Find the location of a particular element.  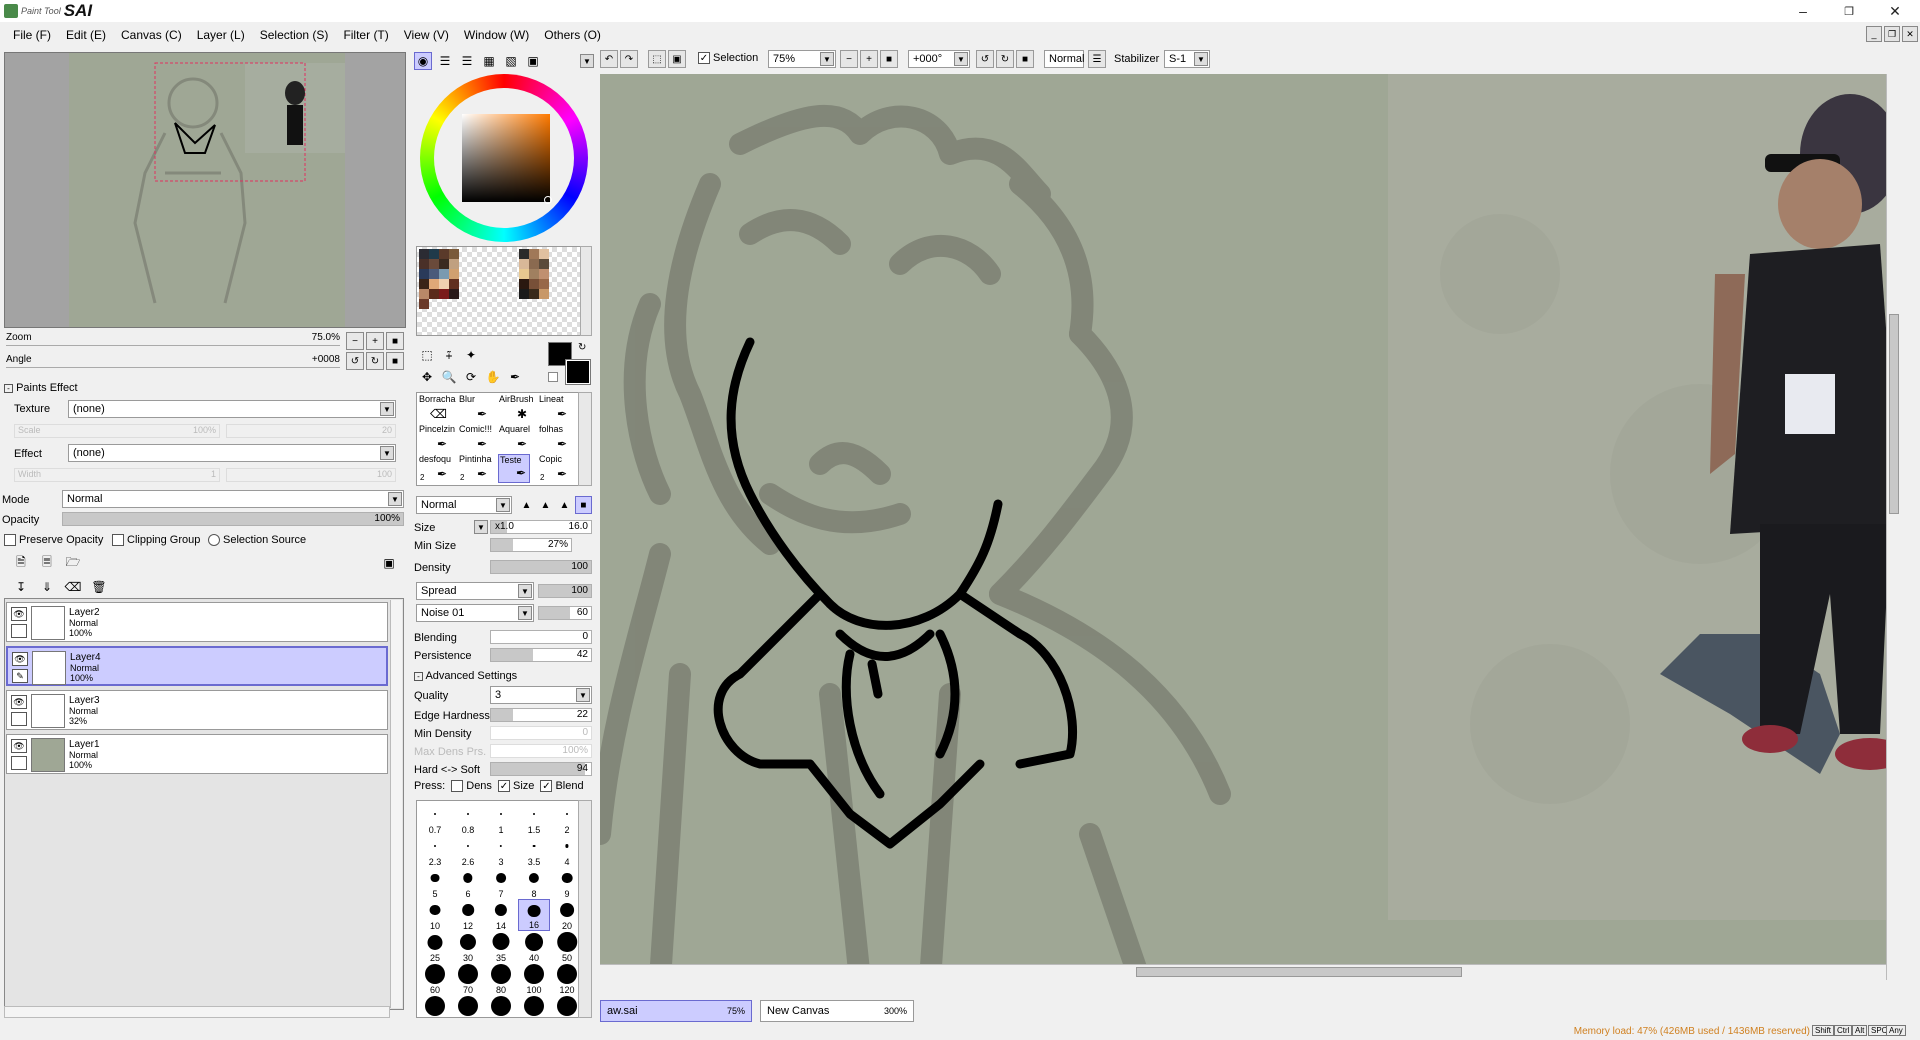

min-size-slider: 27% is located at coordinates (531, 545).